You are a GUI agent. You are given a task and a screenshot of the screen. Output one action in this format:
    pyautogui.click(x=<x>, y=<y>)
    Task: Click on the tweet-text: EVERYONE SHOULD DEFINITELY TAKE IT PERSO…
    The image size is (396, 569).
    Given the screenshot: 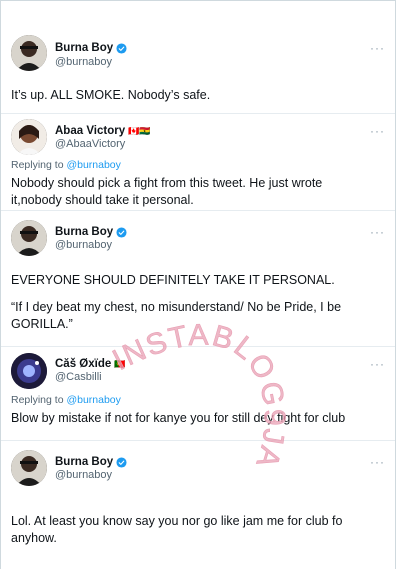 What is the action you would take?
    pyautogui.click(x=173, y=280)
    